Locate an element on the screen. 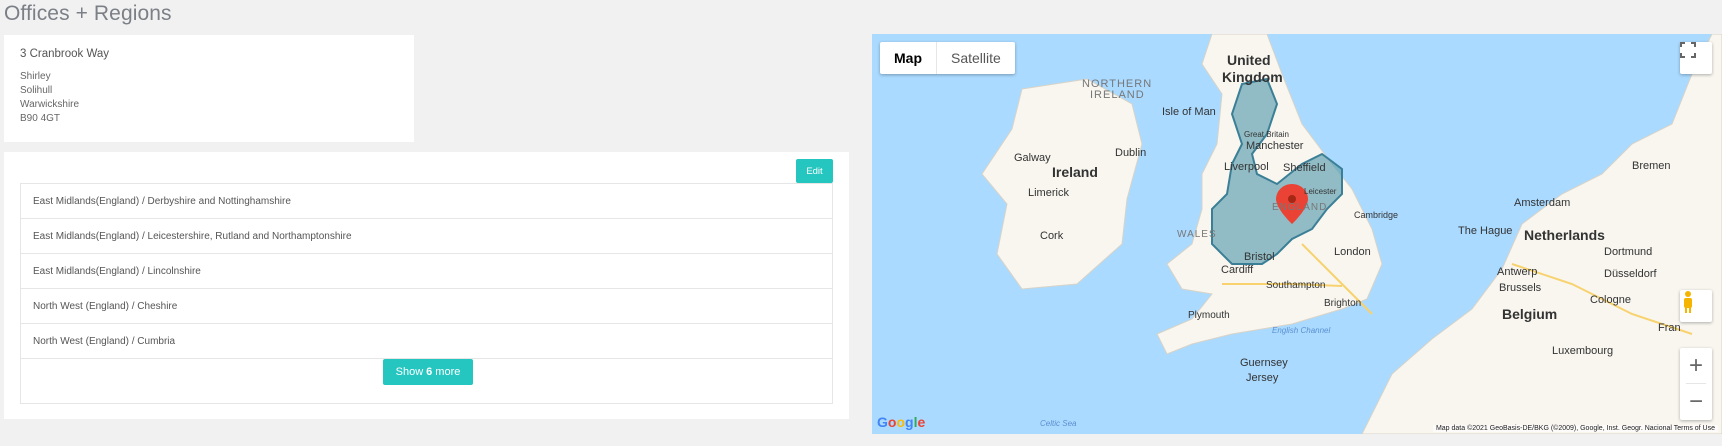 This screenshot has width=1722, height=446. map-label-belgium: Belgium is located at coordinates (1530, 314).